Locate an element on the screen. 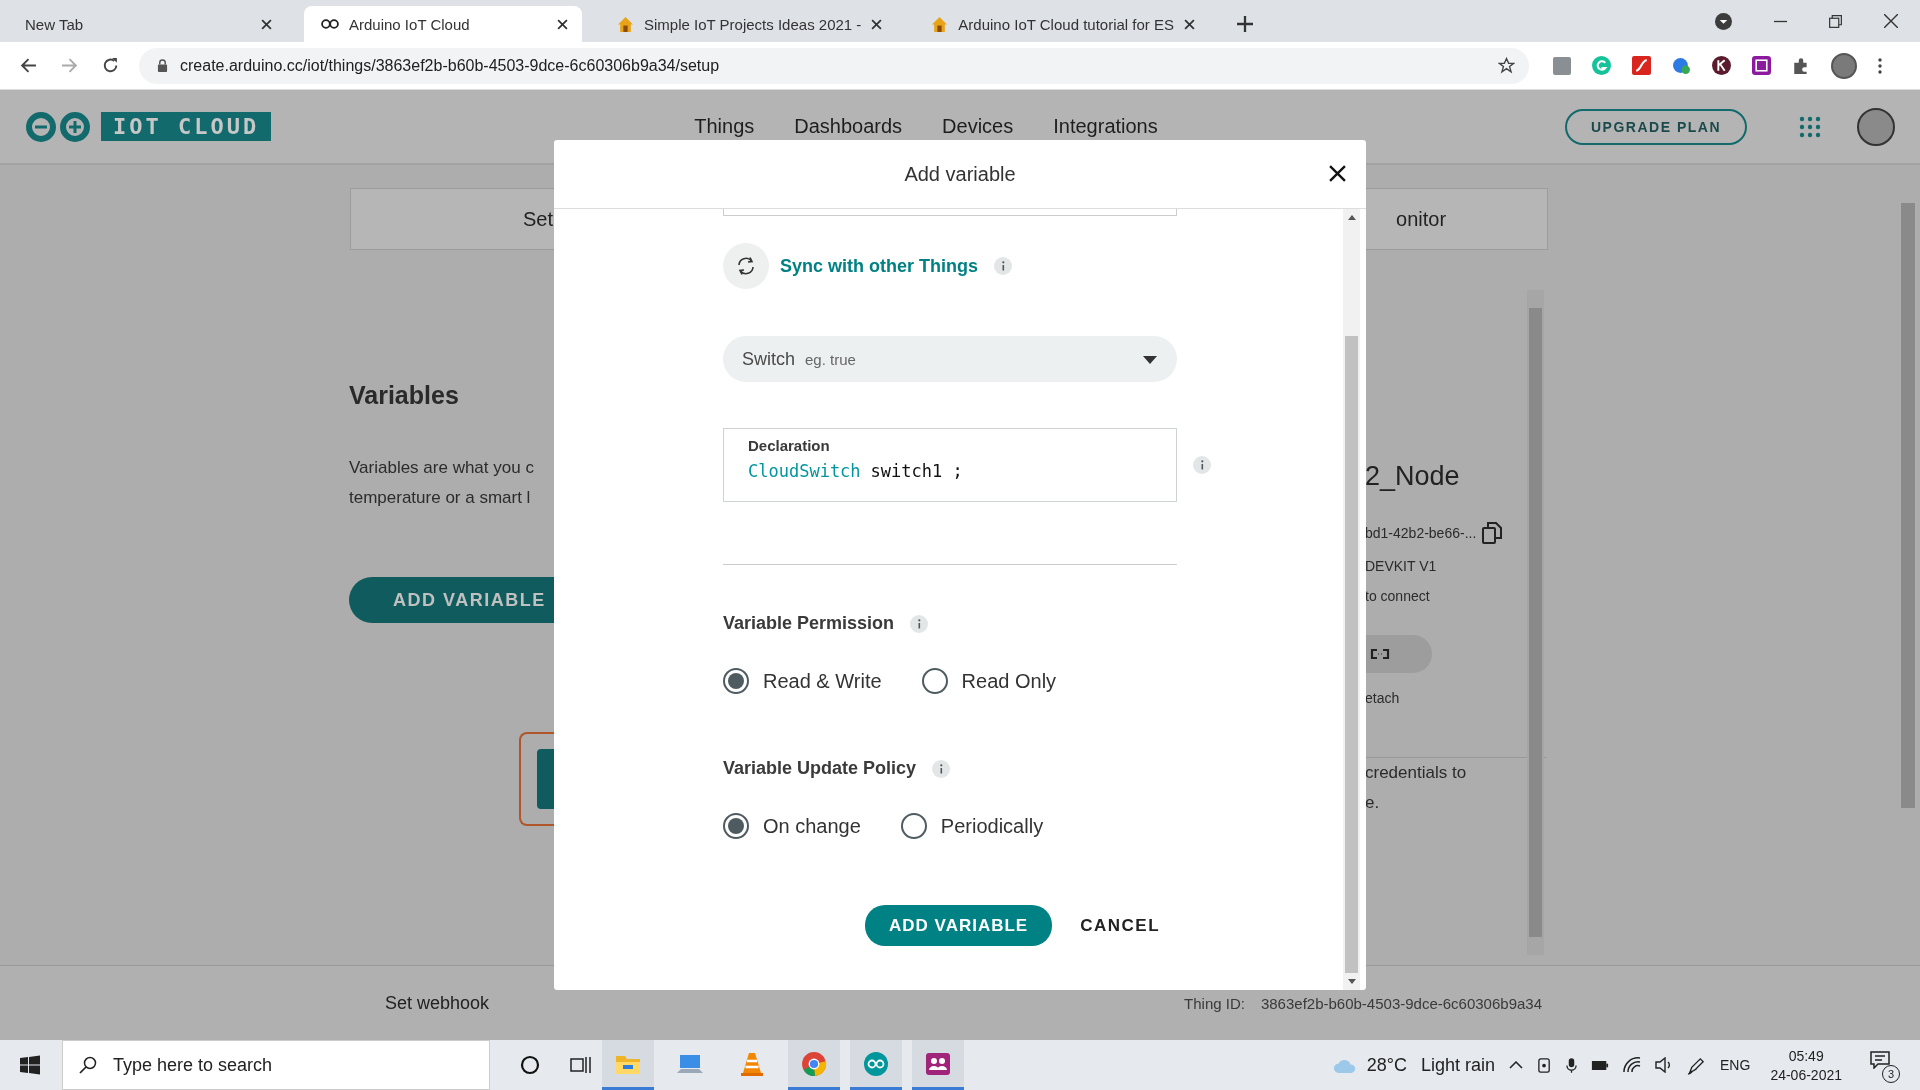 The image size is (1920, 1090). type-dropdown: Switch eg. true is located at coordinates (950, 359).